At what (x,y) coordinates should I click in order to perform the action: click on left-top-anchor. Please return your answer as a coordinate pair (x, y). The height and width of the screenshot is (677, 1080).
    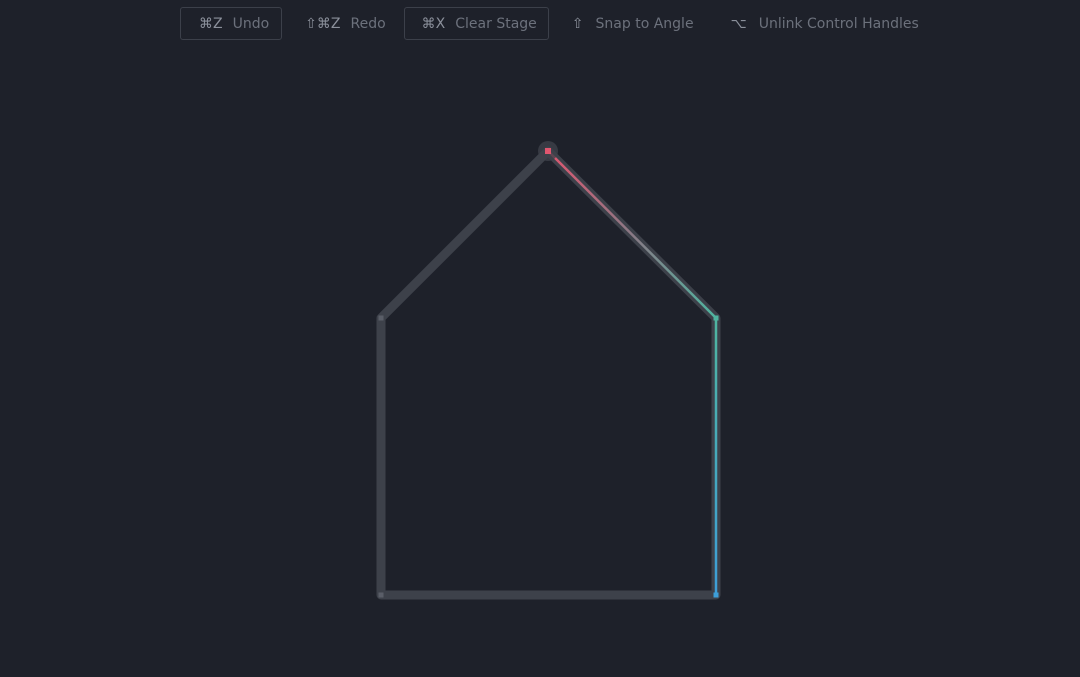
    Looking at the image, I should click on (381, 318).